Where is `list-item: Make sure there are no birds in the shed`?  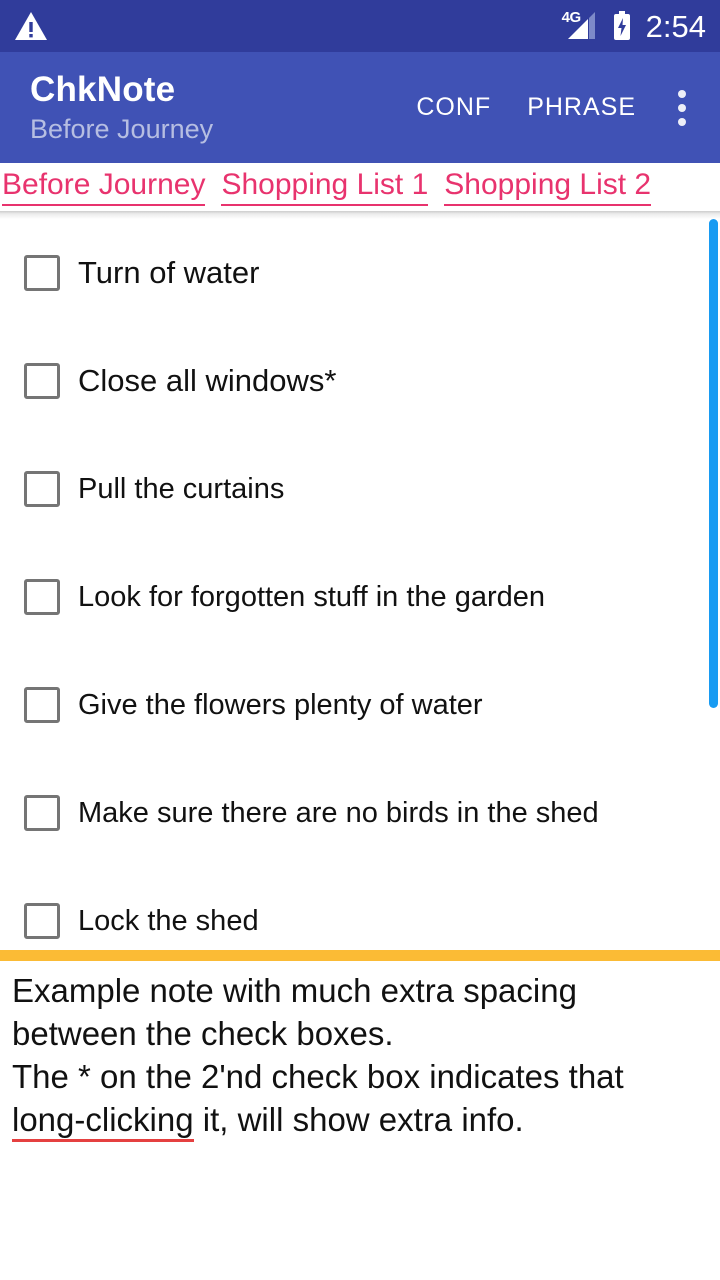
list-item: Make sure there are no birds in the shed is located at coordinates (360, 813).